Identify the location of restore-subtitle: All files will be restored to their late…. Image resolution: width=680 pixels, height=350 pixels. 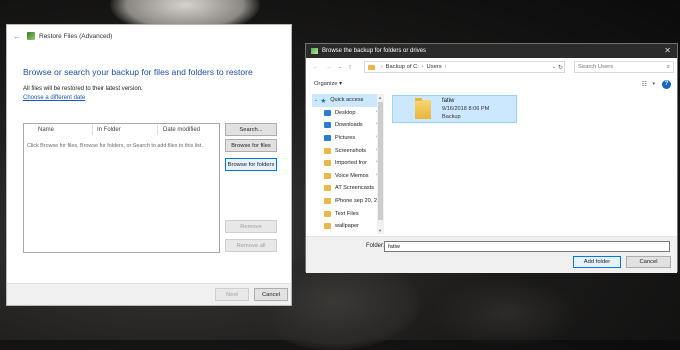
(83, 89).